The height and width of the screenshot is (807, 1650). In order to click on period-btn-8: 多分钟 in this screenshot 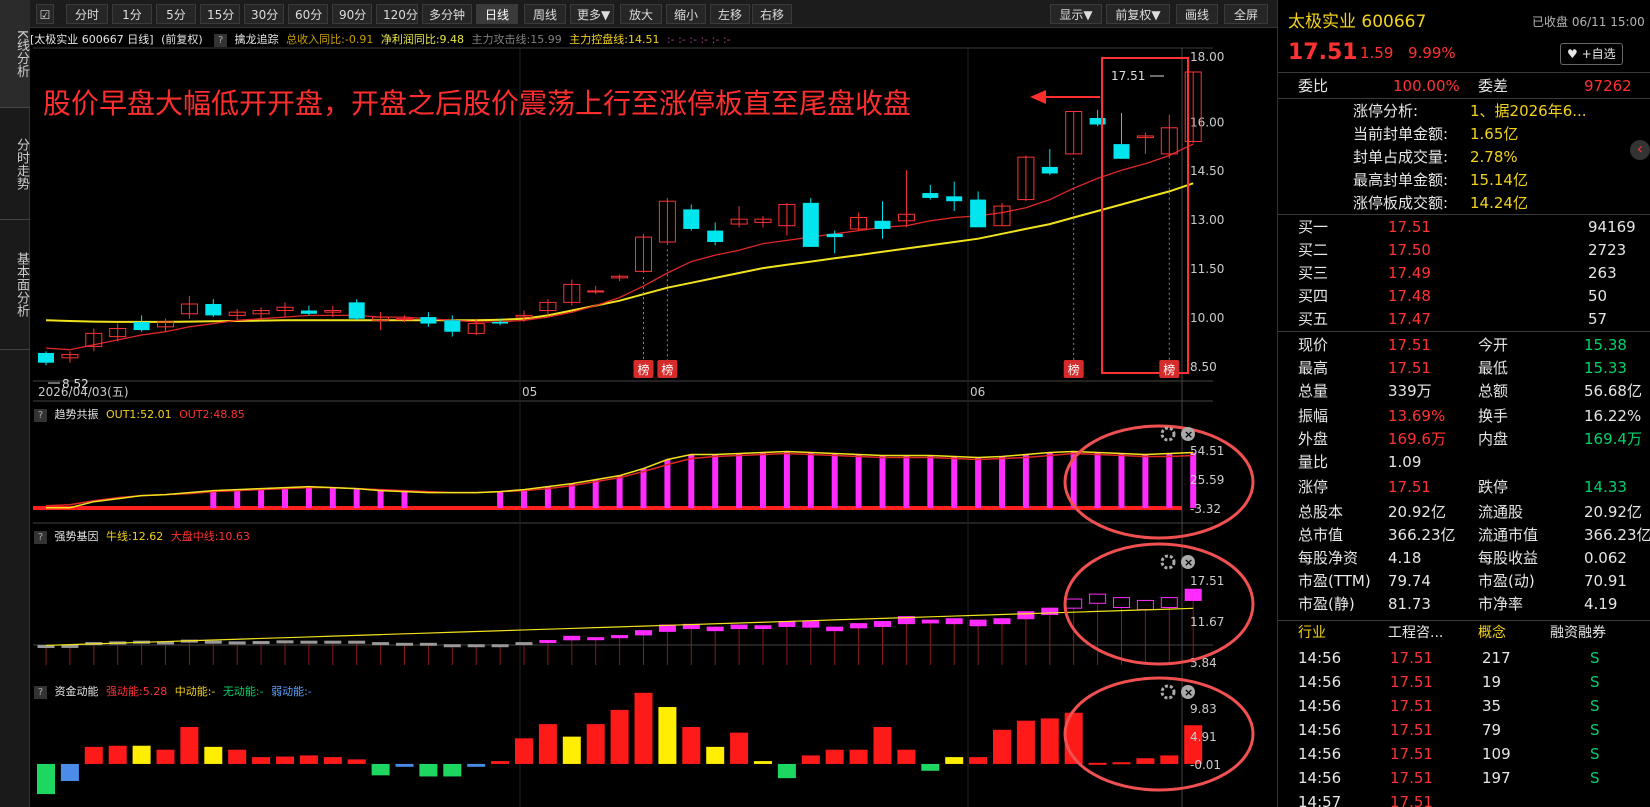, I will do `click(447, 14)`.